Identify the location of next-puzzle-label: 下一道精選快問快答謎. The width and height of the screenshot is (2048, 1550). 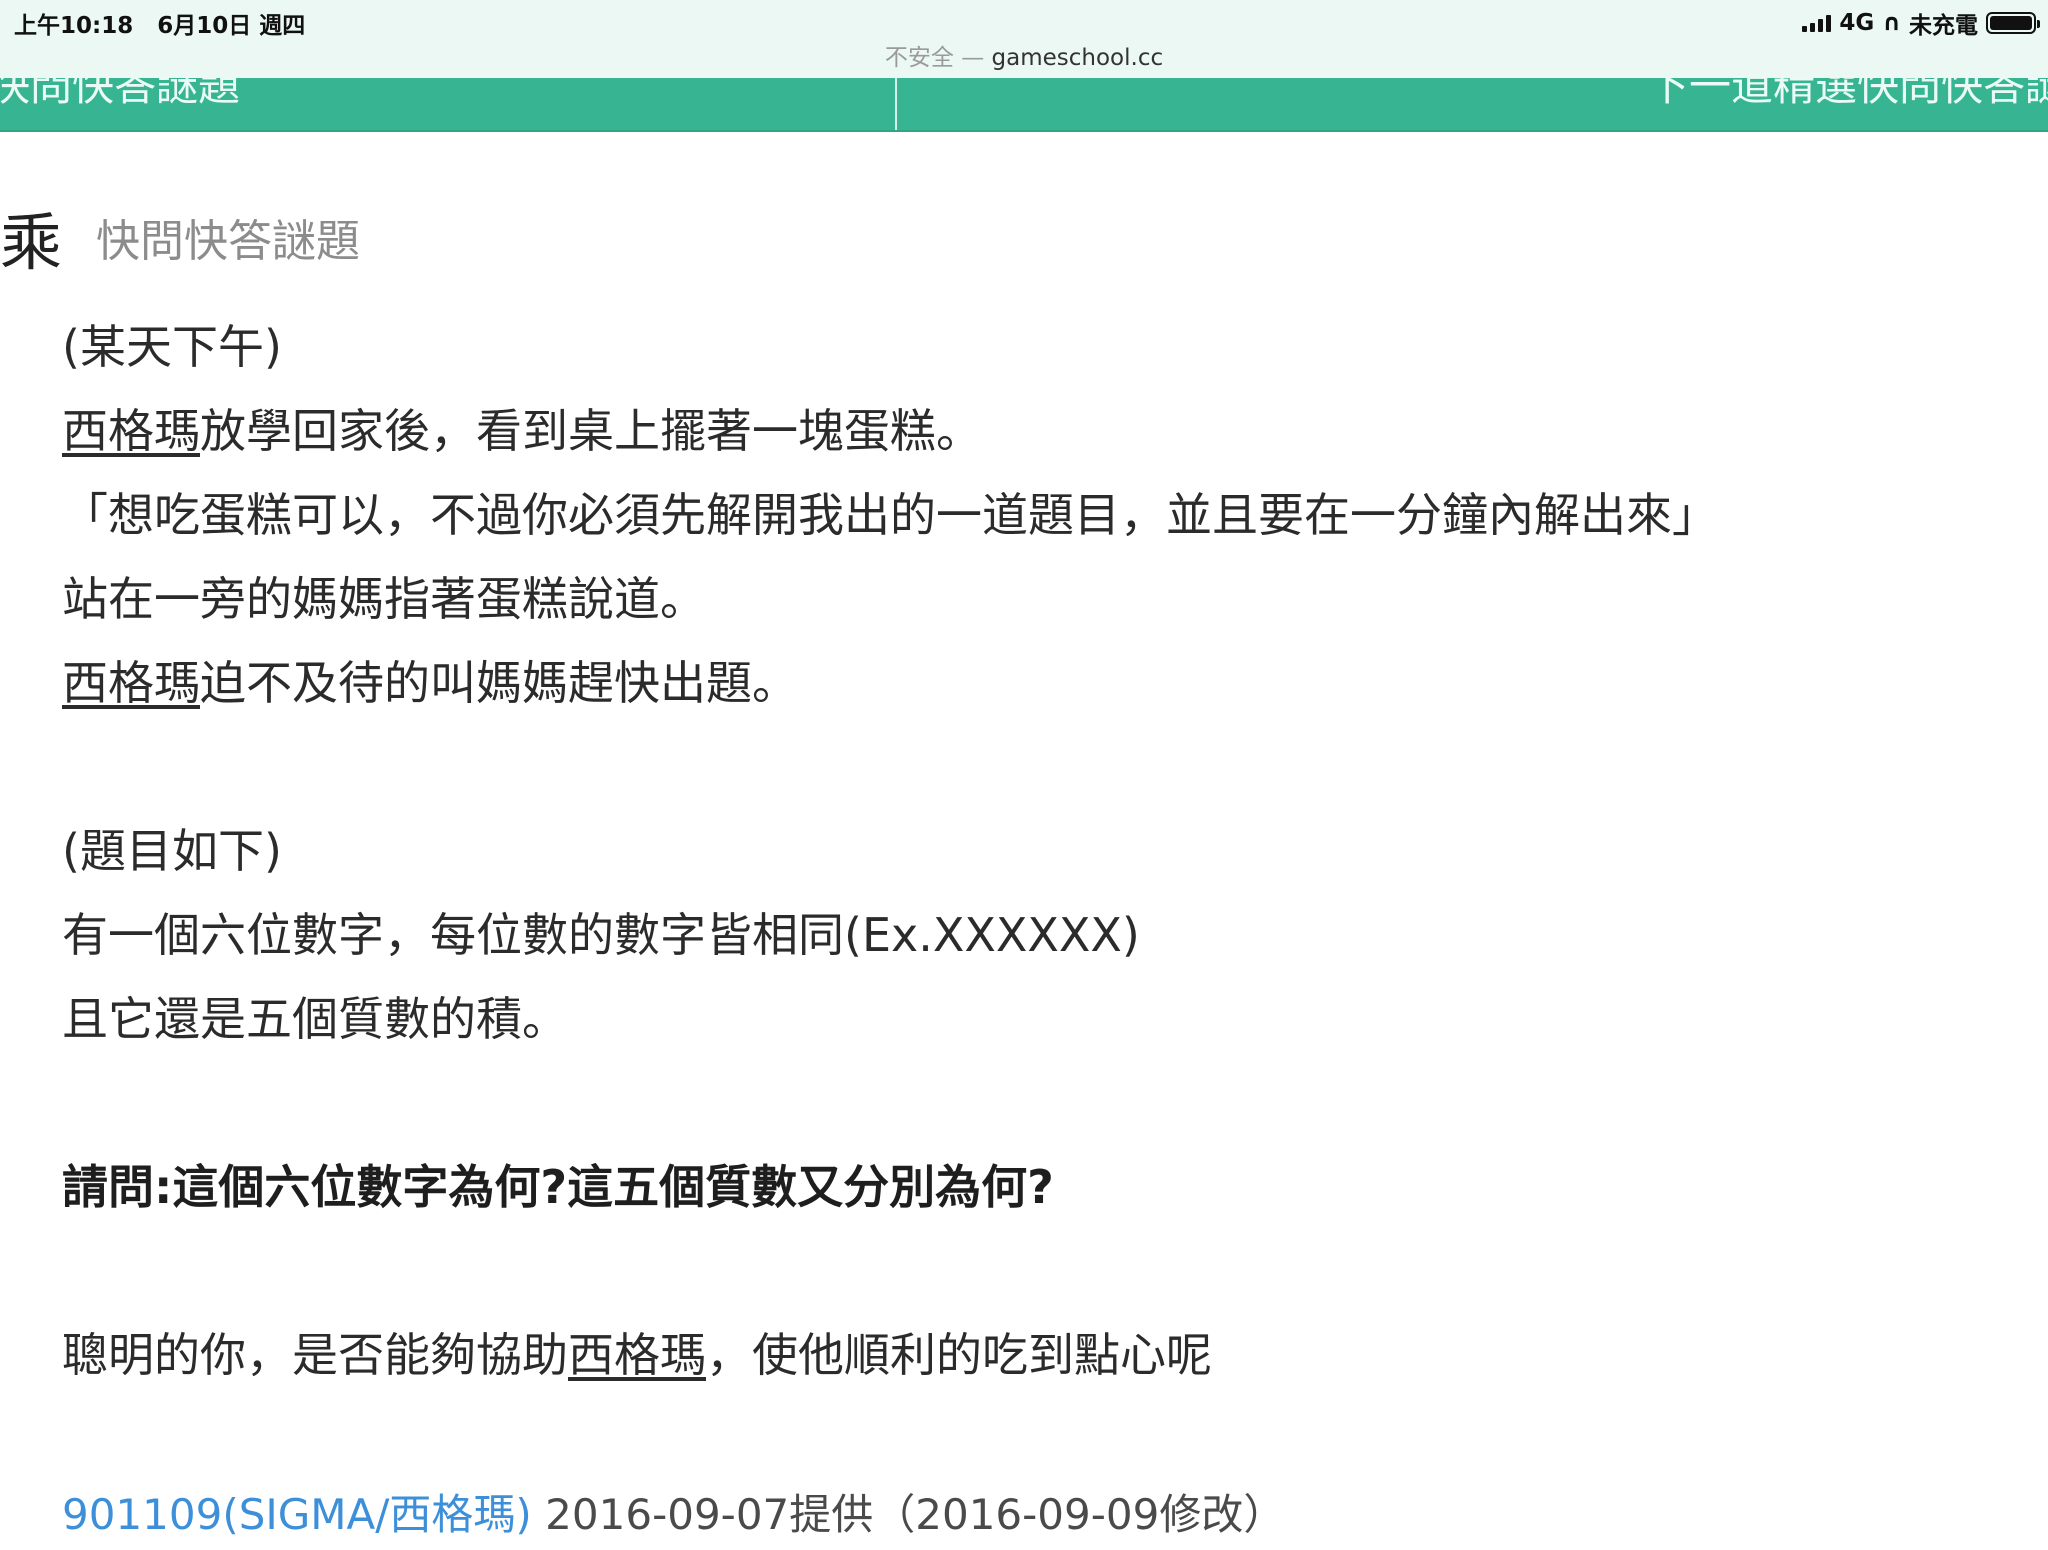
(1847, 94).